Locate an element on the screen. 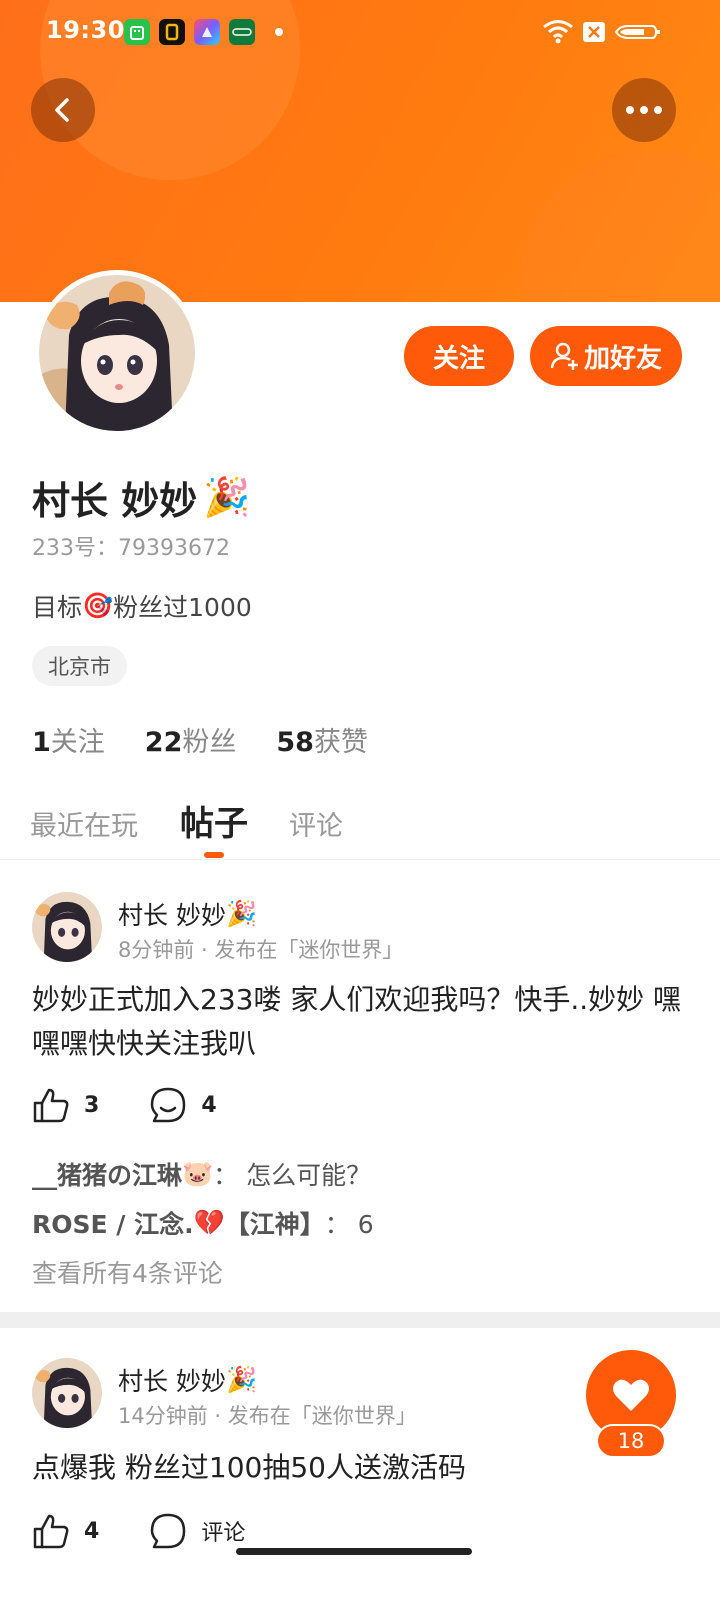 The width and height of the screenshot is (720, 1600). profile-bio: 目标 🎯 粉丝过1000 is located at coordinates (142, 606).